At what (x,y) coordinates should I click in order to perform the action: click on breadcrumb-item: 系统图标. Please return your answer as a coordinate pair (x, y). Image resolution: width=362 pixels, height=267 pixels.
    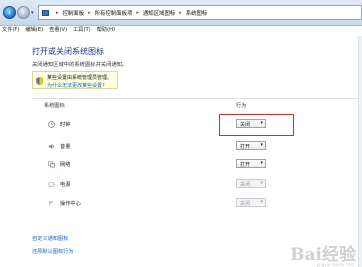
    Looking at the image, I should click on (197, 13).